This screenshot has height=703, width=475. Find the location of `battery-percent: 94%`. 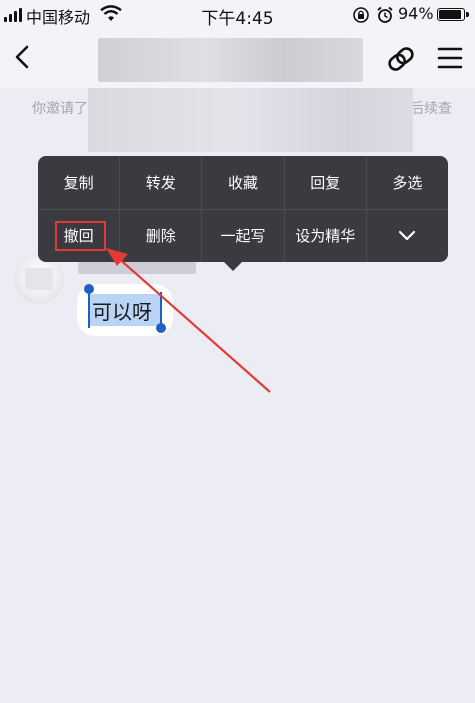

battery-percent: 94% is located at coordinates (416, 13).